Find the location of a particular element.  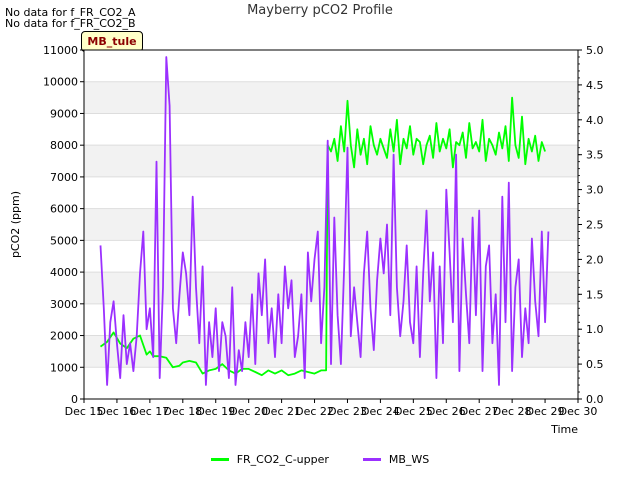

y2-tick-label: 2.5 is located at coordinates (595, 225).